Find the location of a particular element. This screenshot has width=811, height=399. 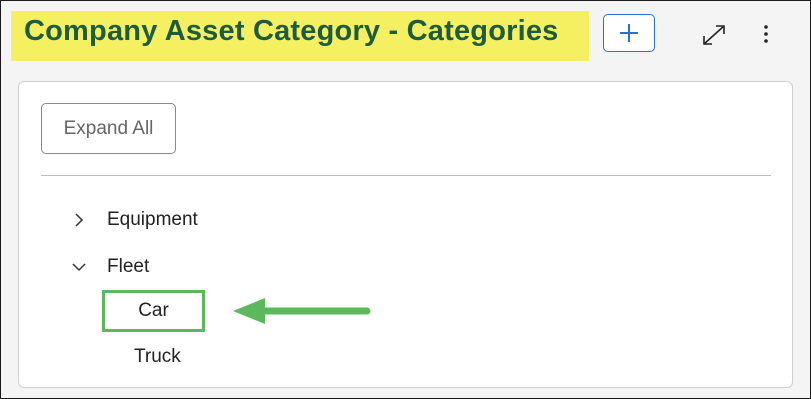

tree-item-label: Equipment is located at coordinates (152, 219).